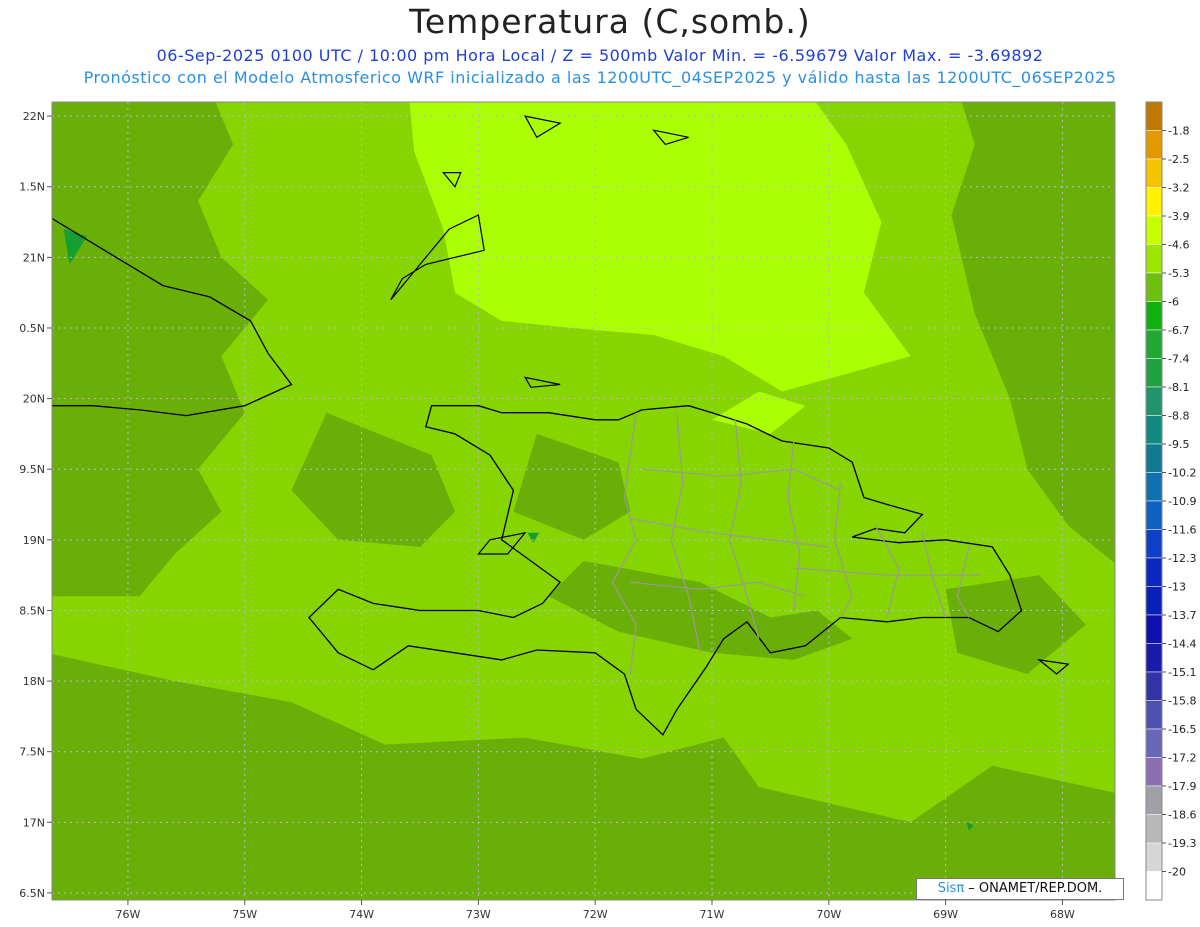  What do you see at coordinates (32, 328) in the screenshot?
I see `y-tick-label: 0.5N` at bounding box center [32, 328].